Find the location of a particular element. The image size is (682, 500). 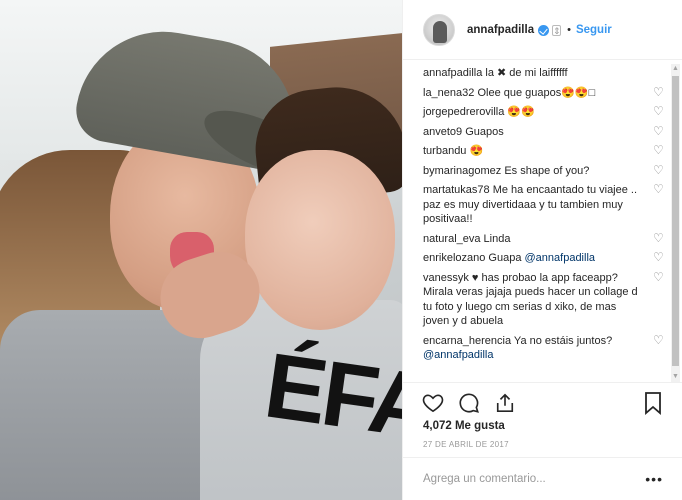

bookmark-icon is located at coordinates (653, 403).